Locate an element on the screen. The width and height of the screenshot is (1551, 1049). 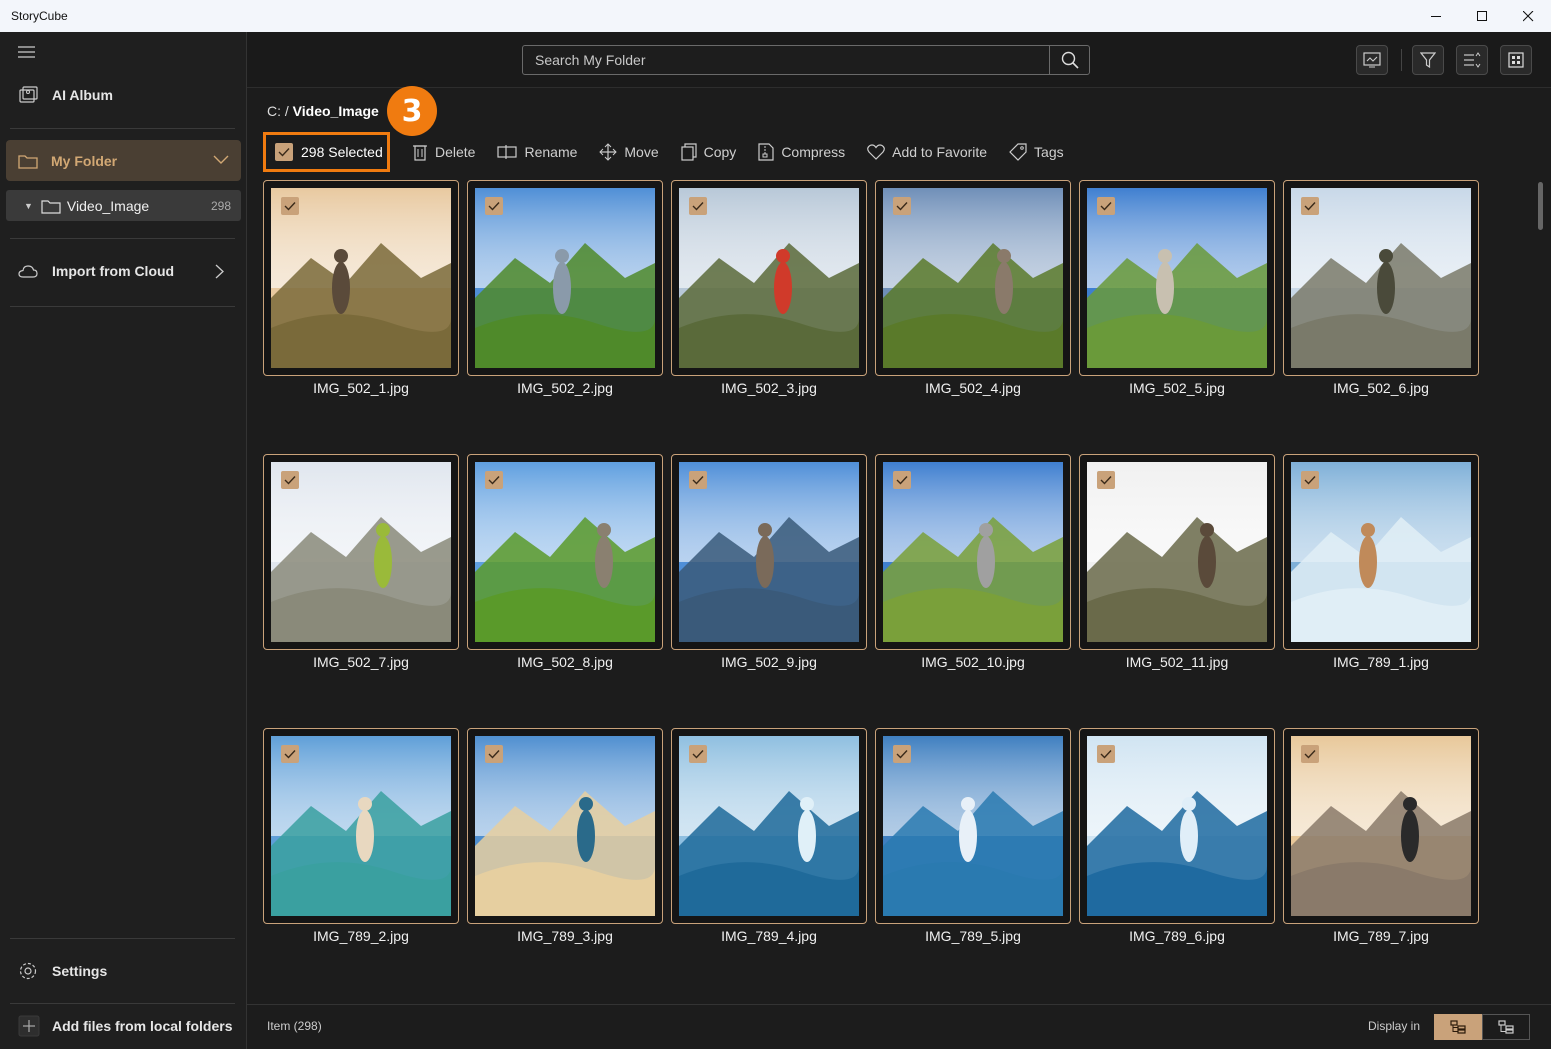
slideshow-button is located at coordinates (1372, 60).